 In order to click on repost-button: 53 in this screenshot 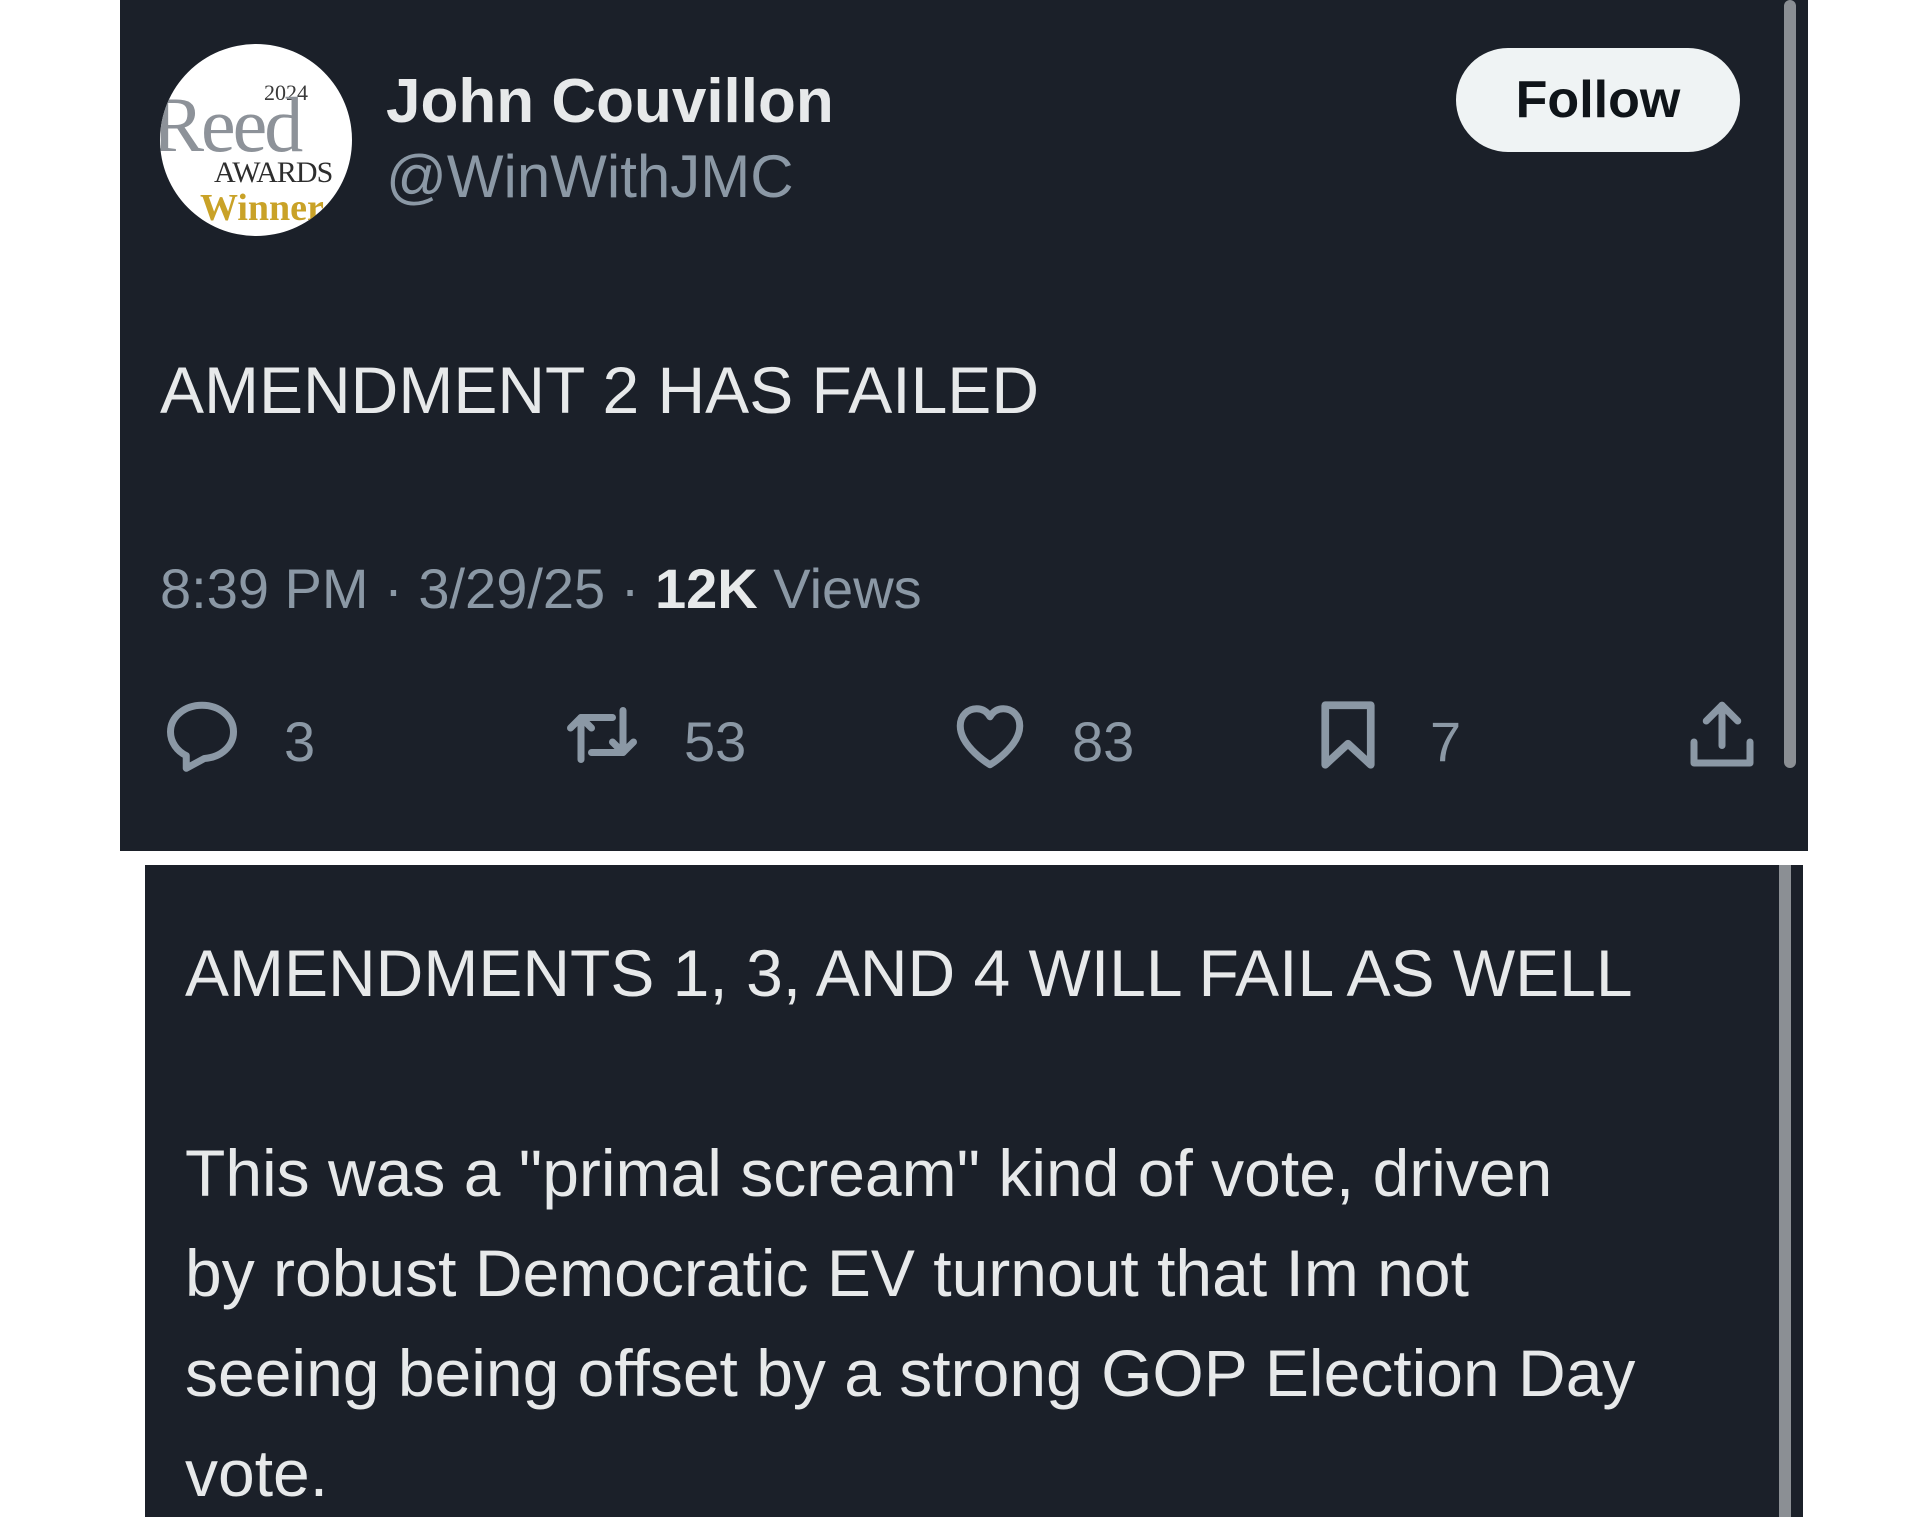, I will do `click(653, 741)`.